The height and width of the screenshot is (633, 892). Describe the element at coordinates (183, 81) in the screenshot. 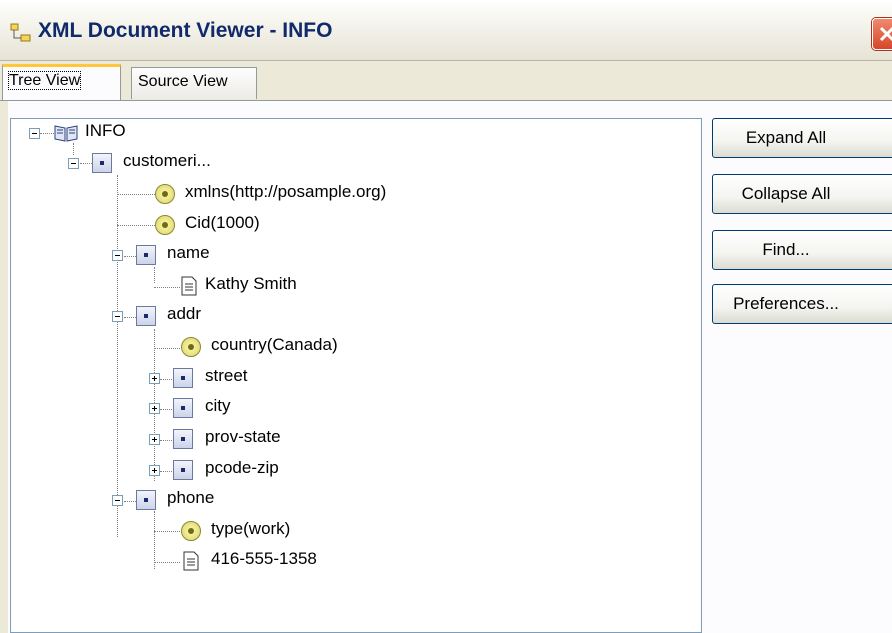

I see `tab-label: Source View` at that location.